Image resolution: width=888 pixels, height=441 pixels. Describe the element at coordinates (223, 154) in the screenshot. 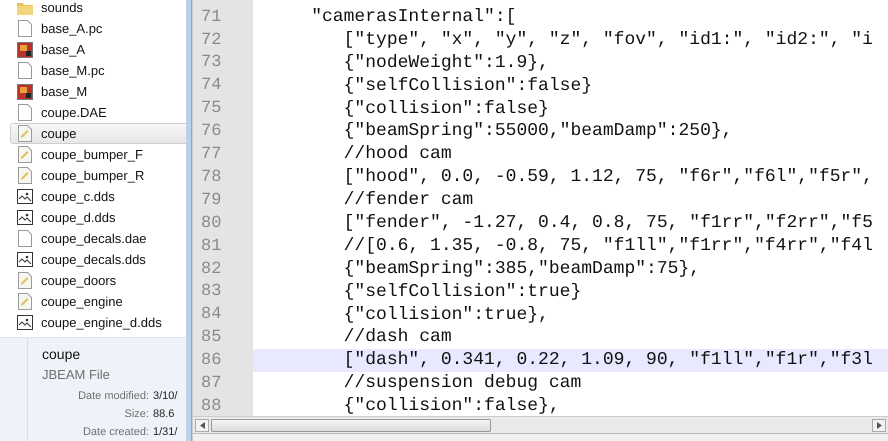

I see `line-number: 77` at that location.